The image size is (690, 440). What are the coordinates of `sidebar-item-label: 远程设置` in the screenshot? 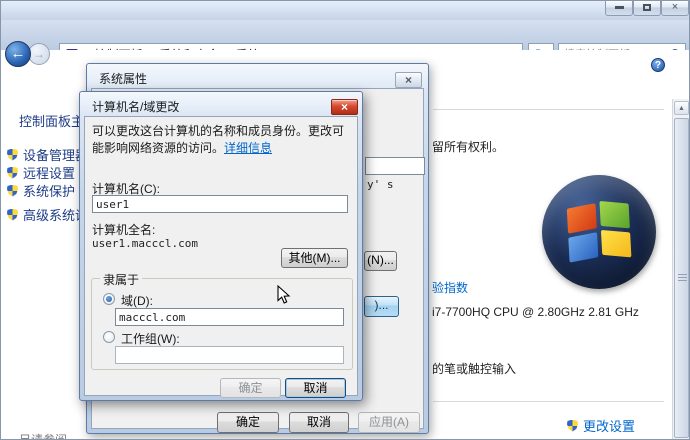 It's located at (49, 173).